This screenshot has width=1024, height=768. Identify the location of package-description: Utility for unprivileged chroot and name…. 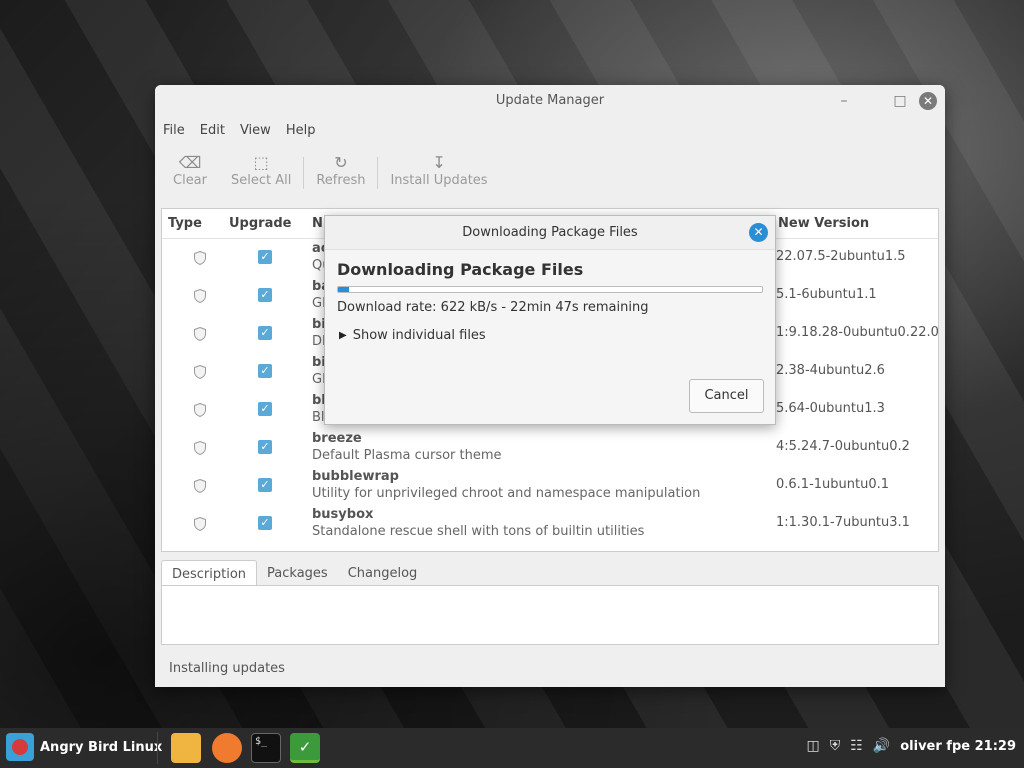
(506, 493).